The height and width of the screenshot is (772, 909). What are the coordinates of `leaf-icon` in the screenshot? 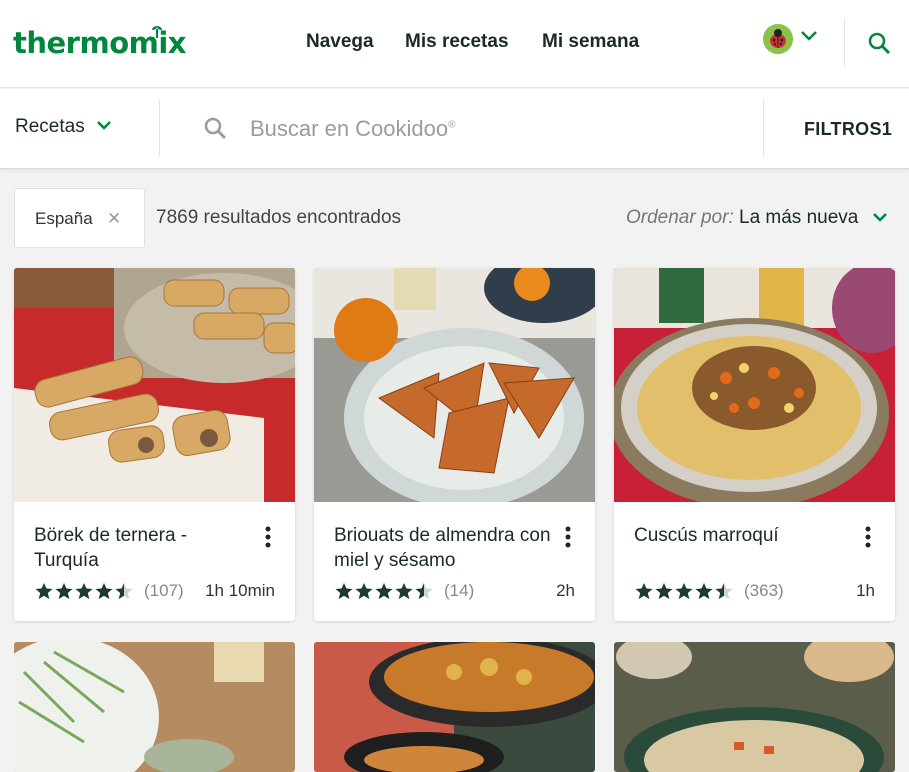 It's located at (157, 32).